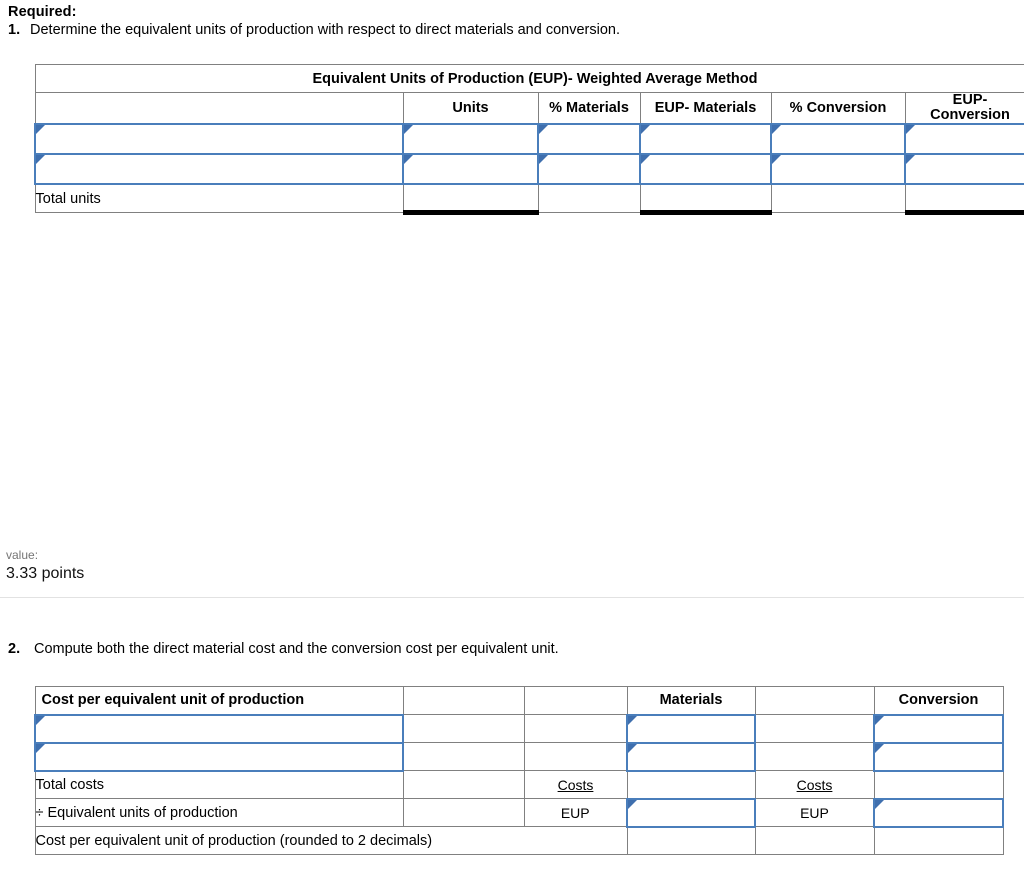  What do you see at coordinates (938, 812) in the screenshot?
I see `table2-eup-conversion-input` at bounding box center [938, 812].